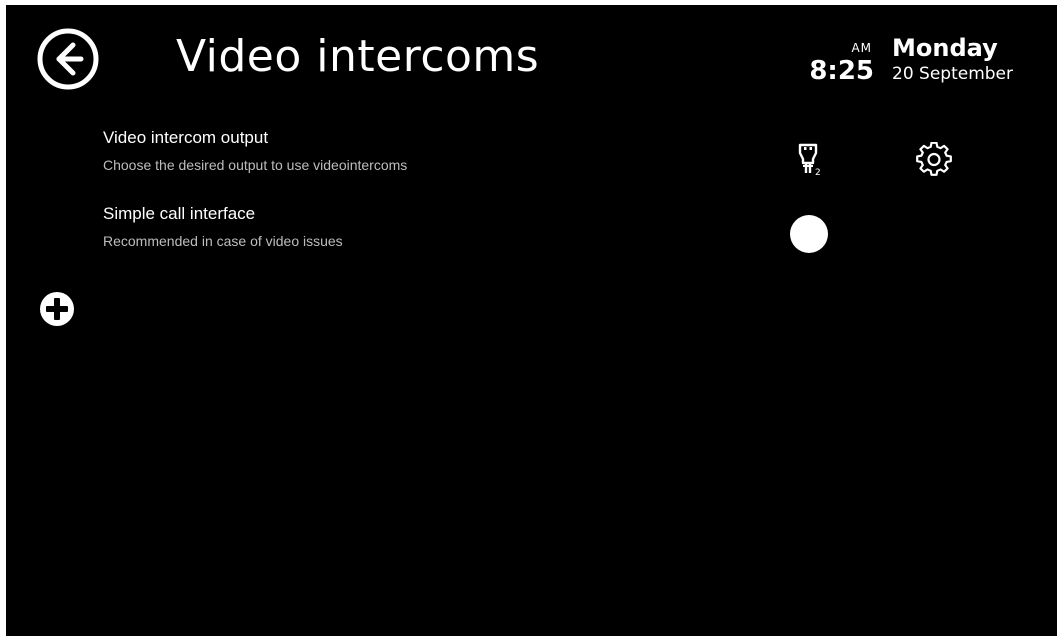  I want to click on clock-time: 8:25, so click(841, 71).